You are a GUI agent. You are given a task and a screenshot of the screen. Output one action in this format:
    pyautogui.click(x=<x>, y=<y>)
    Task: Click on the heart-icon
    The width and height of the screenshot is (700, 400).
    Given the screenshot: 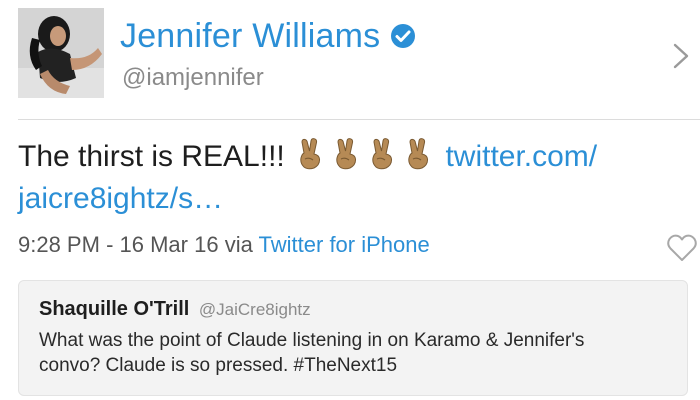 What is the action you would take?
    pyautogui.click(x=682, y=248)
    